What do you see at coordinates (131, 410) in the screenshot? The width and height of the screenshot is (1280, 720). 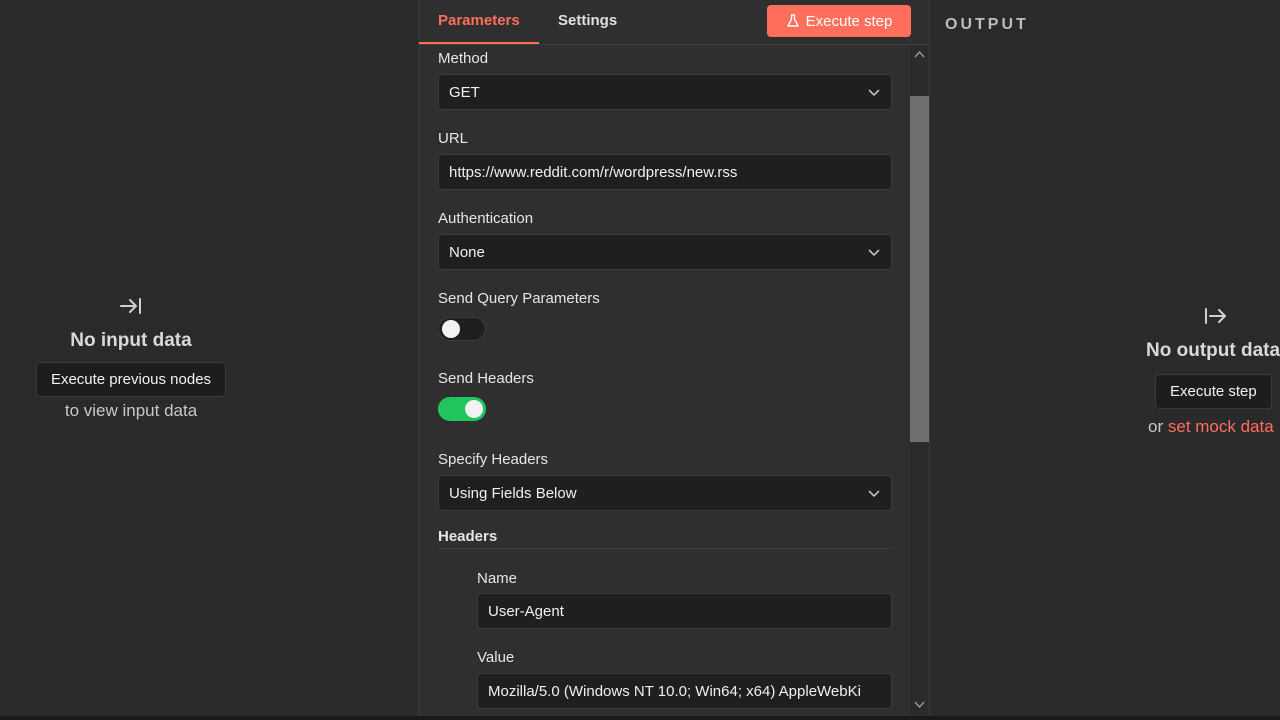 I see `no-input-subtitle: to view input data` at bounding box center [131, 410].